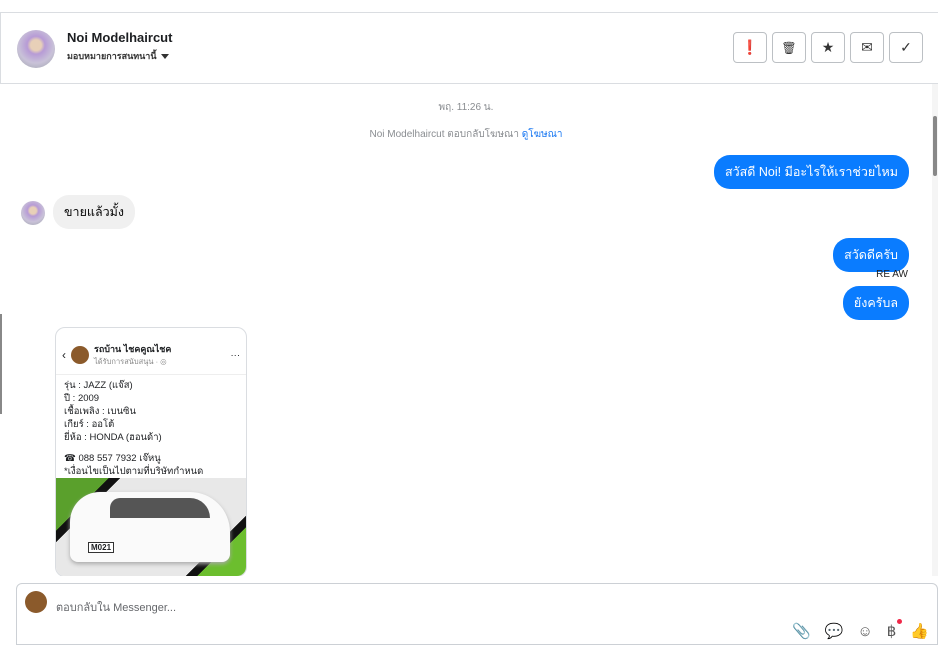 The height and width of the screenshot is (645, 938). What do you see at coordinates (935, 330) in the screenshot?
I see `scrollbar` at bounding box center [935, 330].